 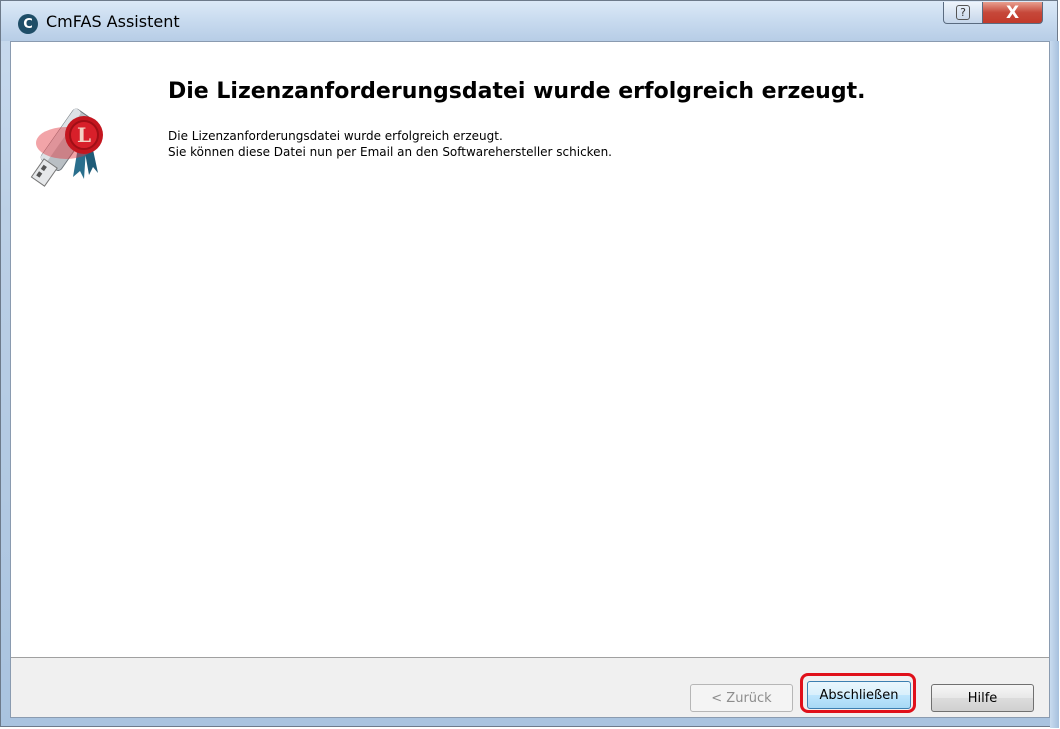 What do you see at coordinates (66, 147) in the screenshot?
I see `usb-dongle-license-seal-icon: L` at bounding box center [66, 147].